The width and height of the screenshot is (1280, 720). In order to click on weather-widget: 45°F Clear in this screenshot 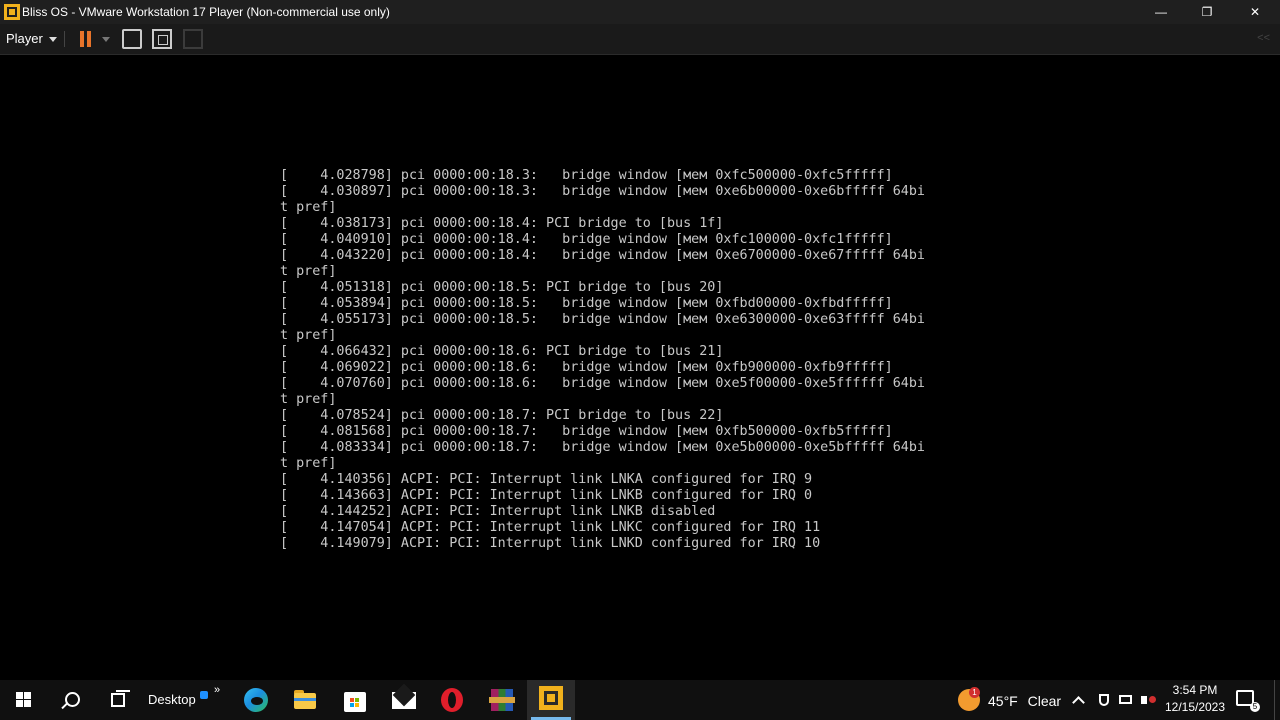, I will do `click(1024, 700)`.